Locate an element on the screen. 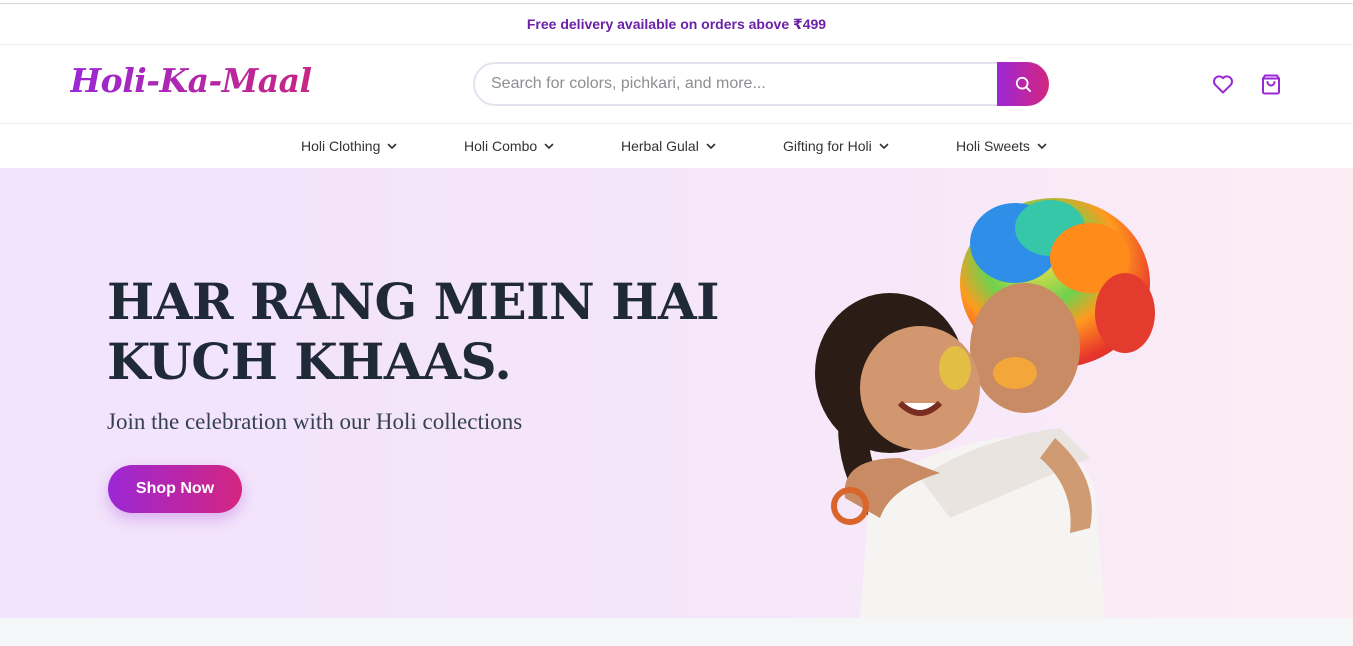 Image resolution: width=1353 pixels, height=646 pixels. search-bar is located at coordinates (761, 84).